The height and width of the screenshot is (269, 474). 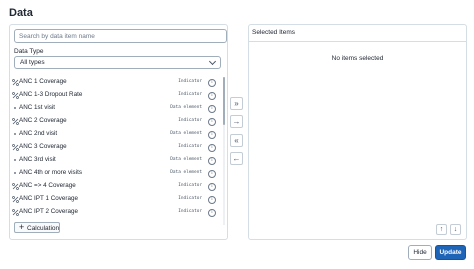 I want to click on chevron-down-icon, so click(x=212, y=61).